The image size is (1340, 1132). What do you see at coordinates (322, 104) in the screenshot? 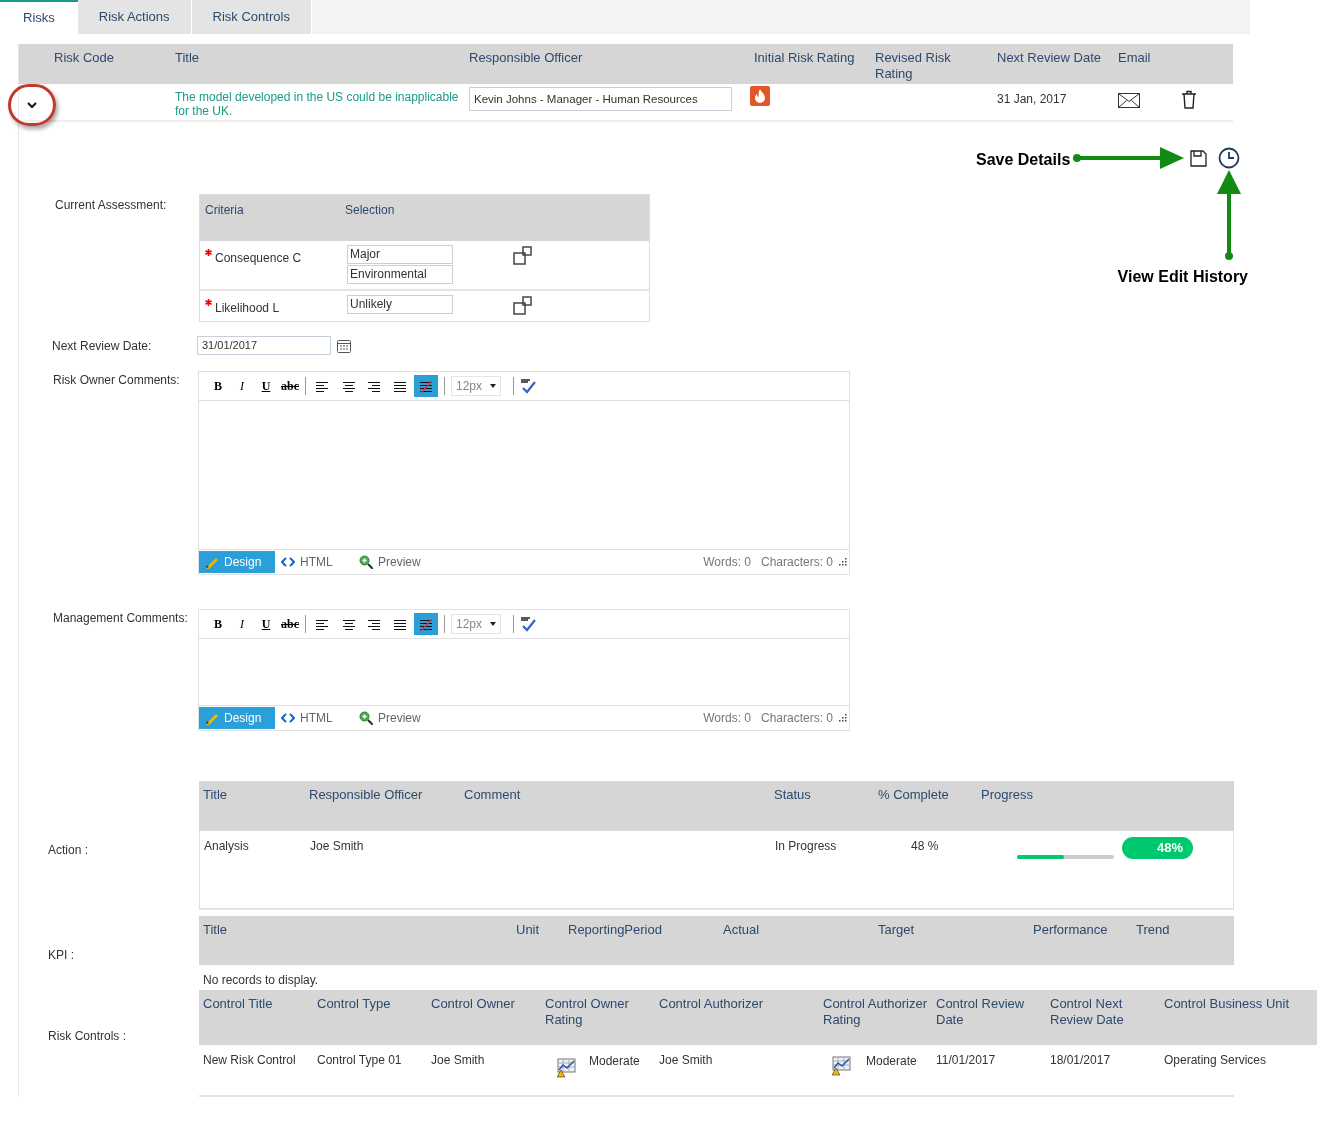
I see `risk-title-link: The model developed in the US could be inapplicable for the UK.` at bounding box center [322, 104].